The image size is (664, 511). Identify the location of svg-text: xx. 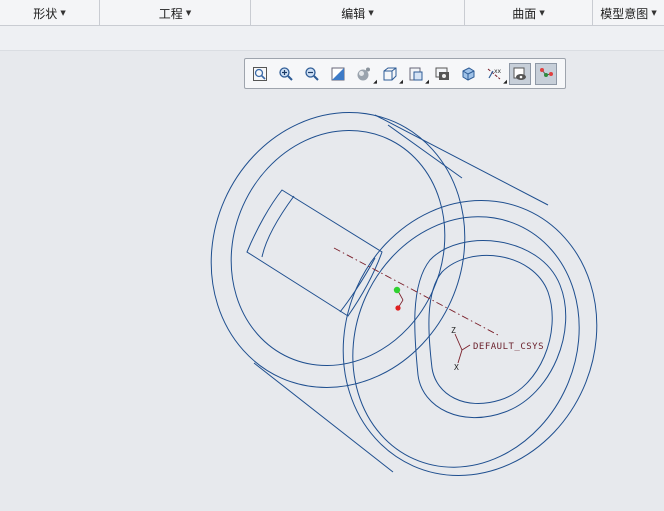
(498, 71).